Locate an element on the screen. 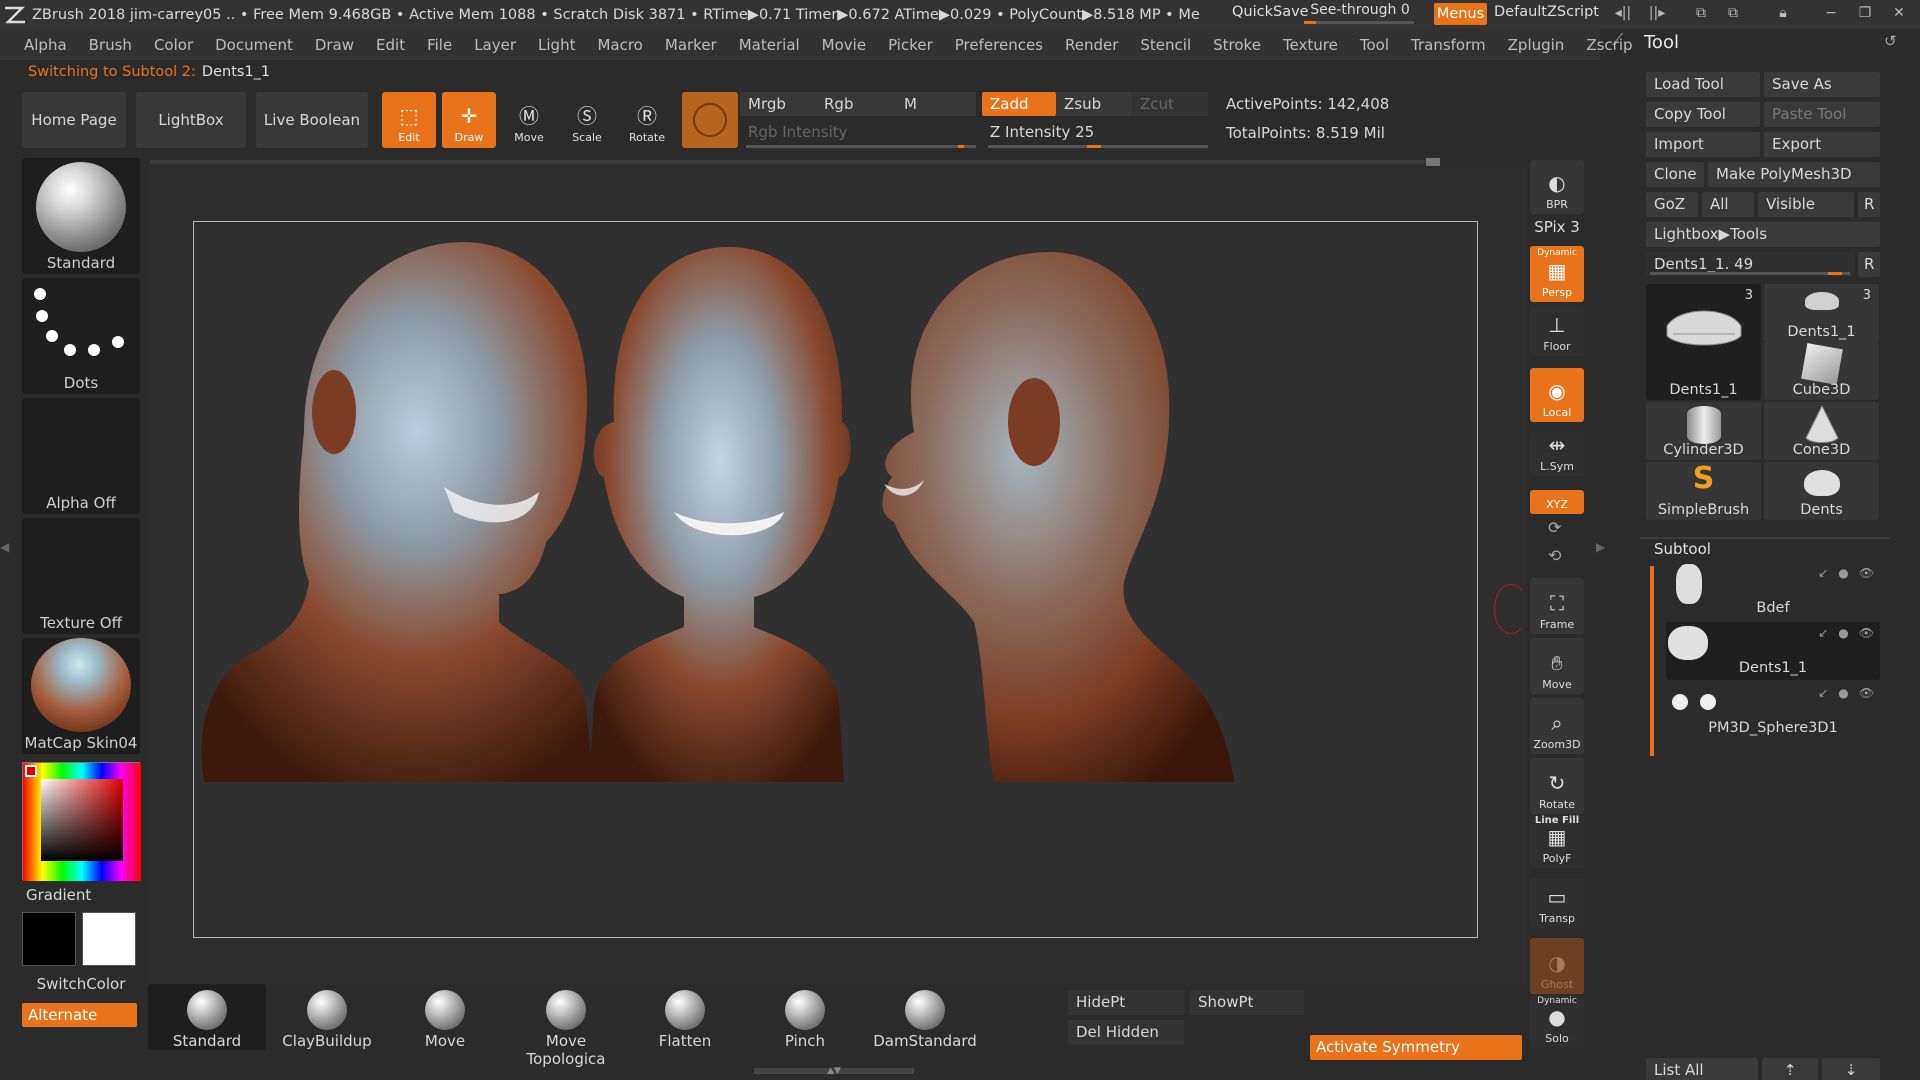  menu-tool: Tool is located at coordinates (1374, 45).